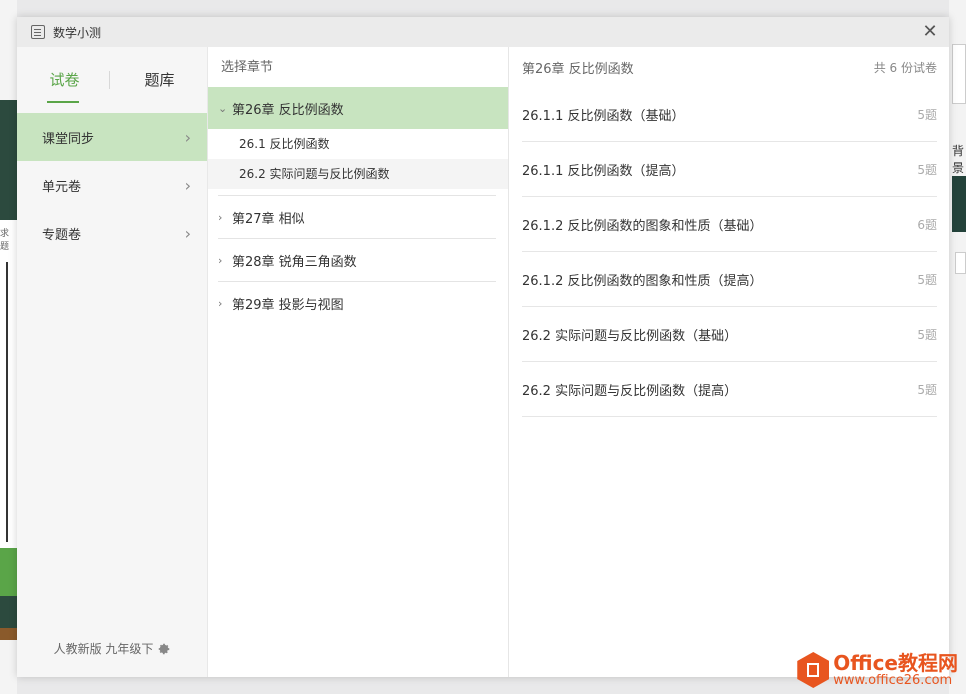 The width and height of the screenshot is (966, 694). I want to click on paper-list-header: 第26章 反比例函数 共 6 份试卷, so click(729, 67).